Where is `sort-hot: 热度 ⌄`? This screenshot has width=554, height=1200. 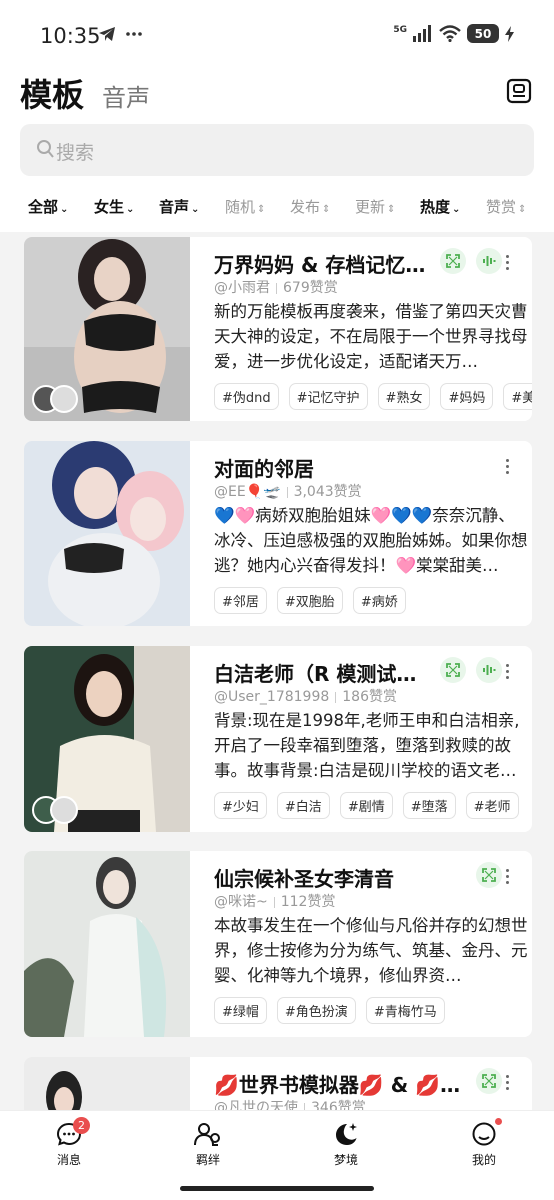 sort-hot: 热度 ⌄ is located at coordinates (440, 206).